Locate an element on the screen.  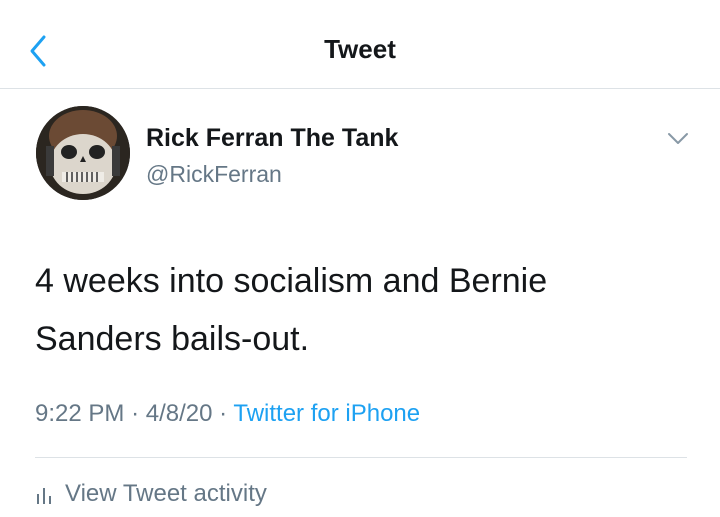
avatar is located at coordinates (83, 153).